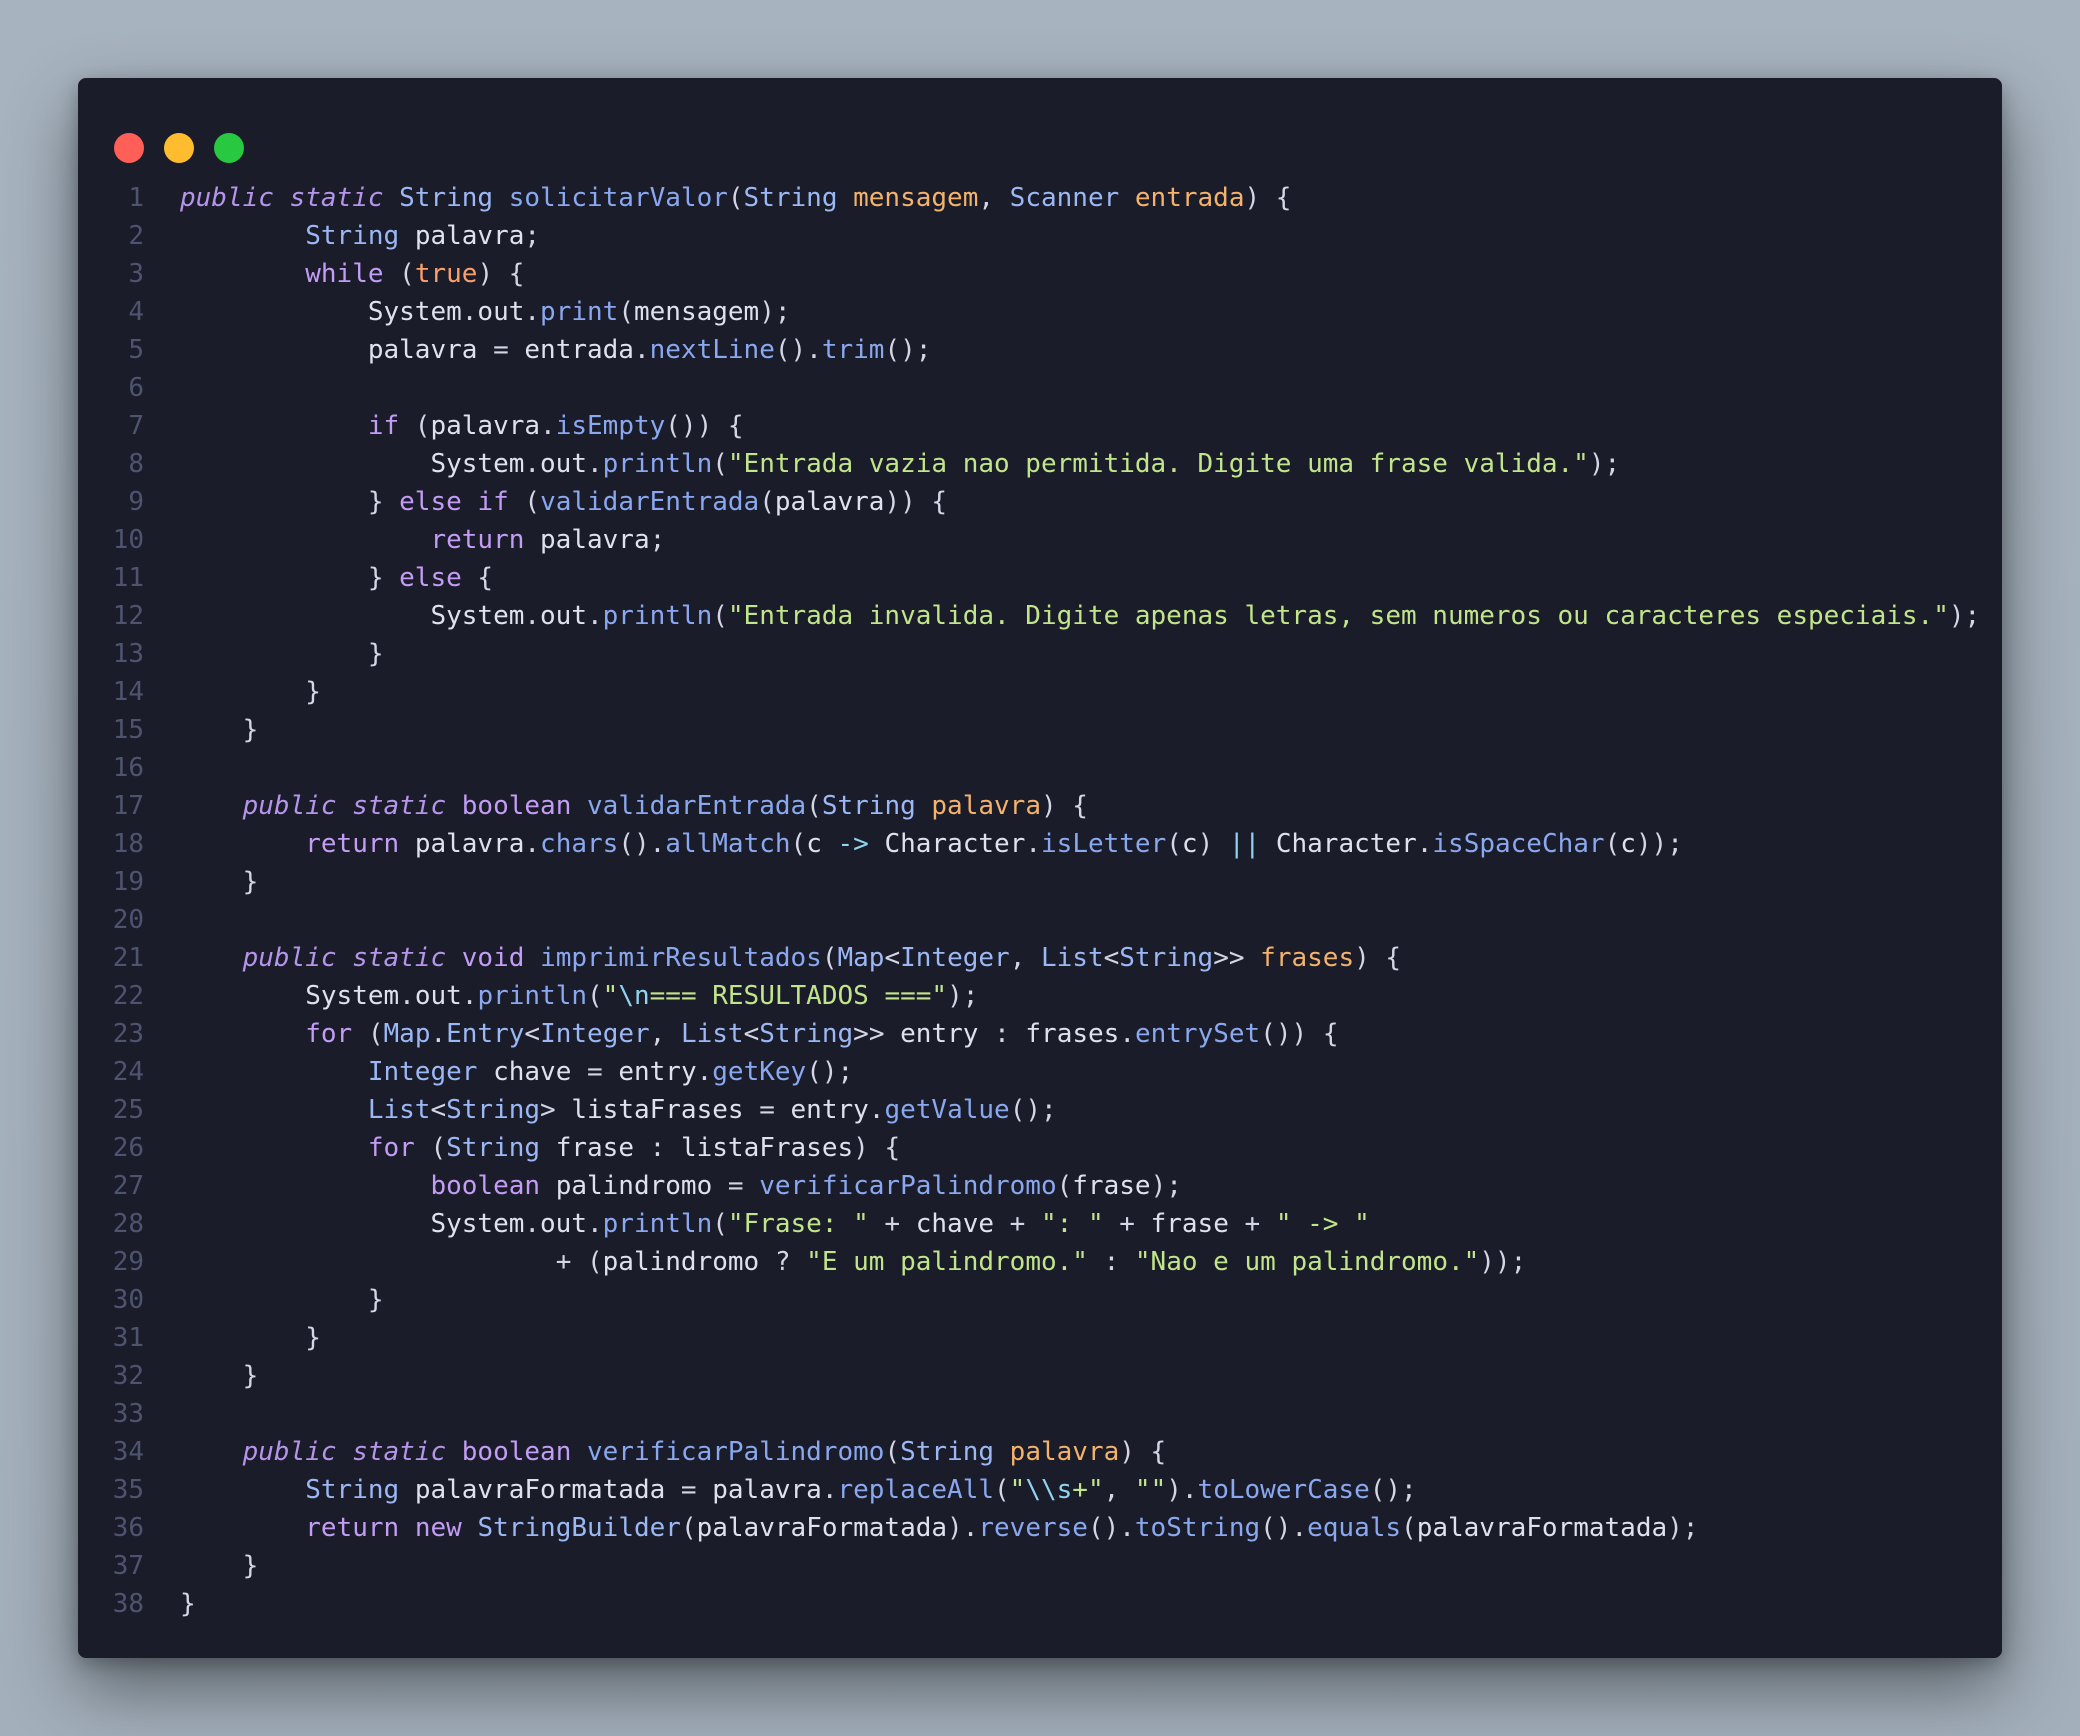  What do you see at coordinates (798, 1224) in the screenshot?
I see `code-token: "Frase: "` at bounding box center [798, 1224].